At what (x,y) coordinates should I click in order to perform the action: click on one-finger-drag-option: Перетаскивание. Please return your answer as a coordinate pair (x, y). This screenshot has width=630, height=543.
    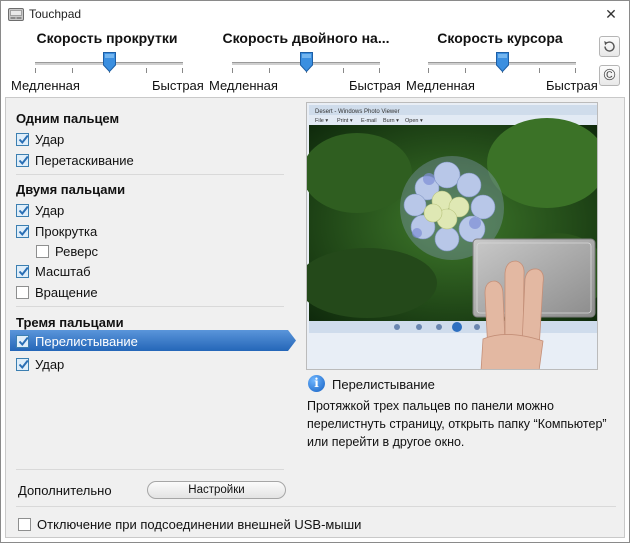
    Looking at the image, I should click on (75, 160).